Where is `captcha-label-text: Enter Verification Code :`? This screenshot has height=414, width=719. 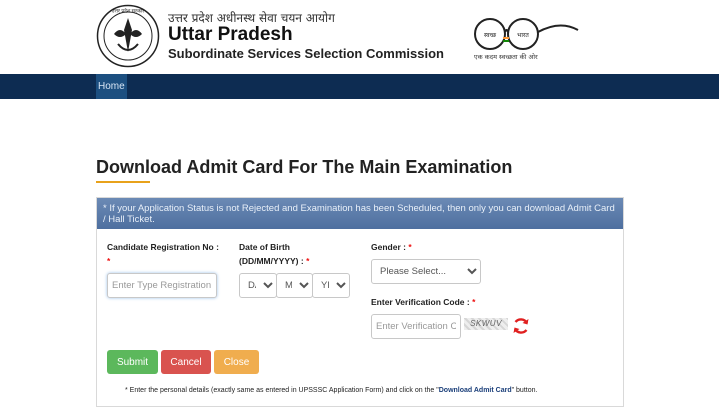 captcha-label-text: Enter Verification Code : is located at coordinates (420, 302).